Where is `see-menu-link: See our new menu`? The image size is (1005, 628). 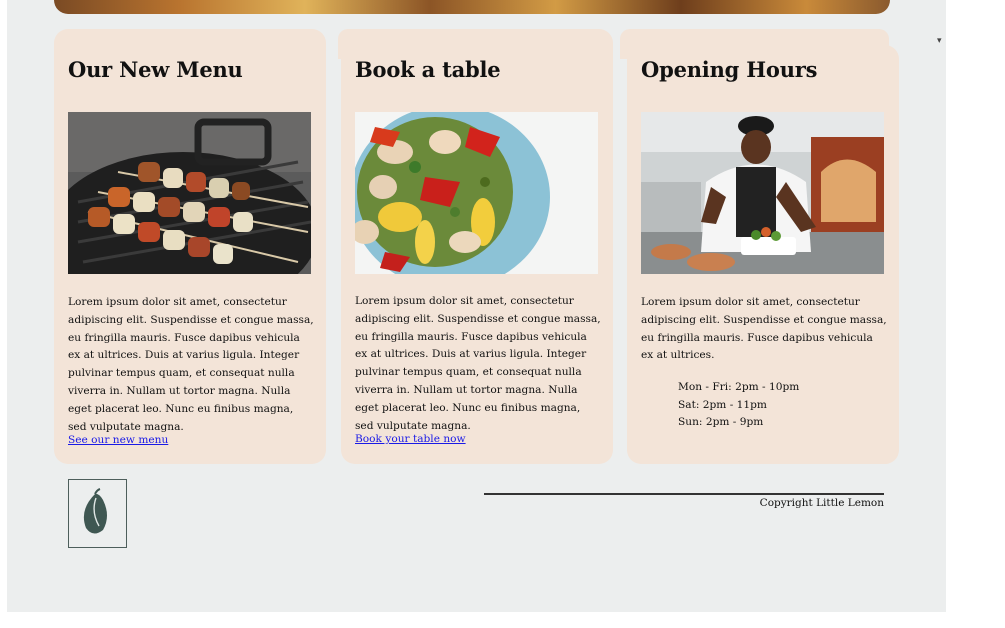
see-menu-link: See our new menu is located at coordinates (118, 440).